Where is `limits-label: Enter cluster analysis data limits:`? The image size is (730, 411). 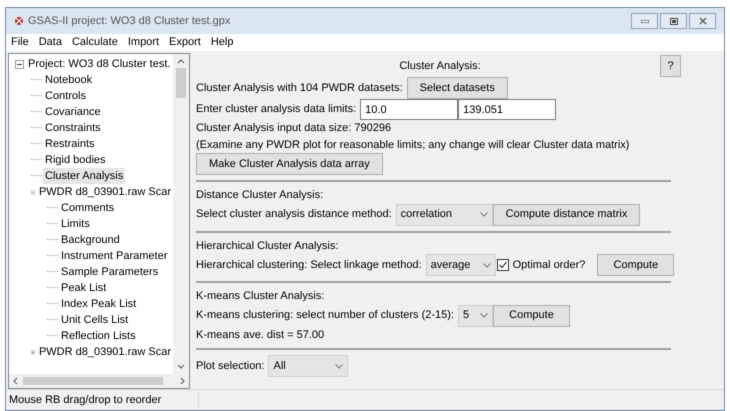 limits-label: Enter cluster analysis data limits: is located at coordinates (276, 110).